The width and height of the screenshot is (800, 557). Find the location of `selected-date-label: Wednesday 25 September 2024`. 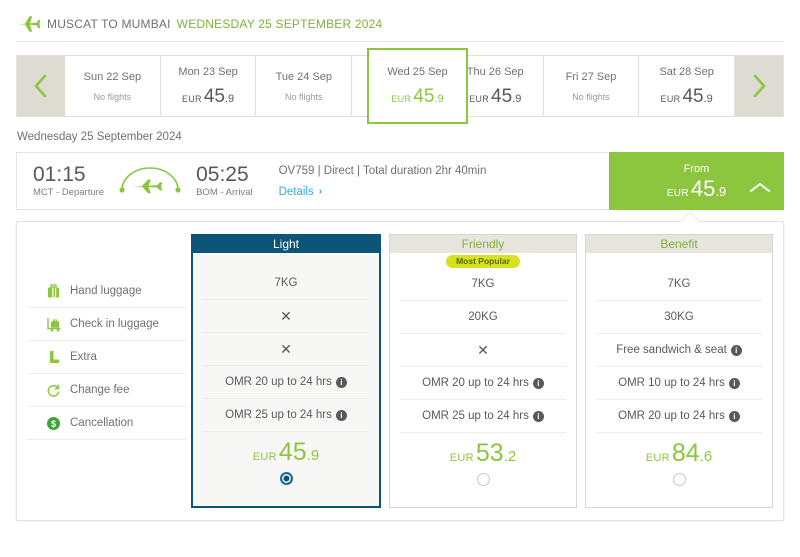

selected-date-label: Wednesday 25 September 2024 is located at coordinates (99, 137).